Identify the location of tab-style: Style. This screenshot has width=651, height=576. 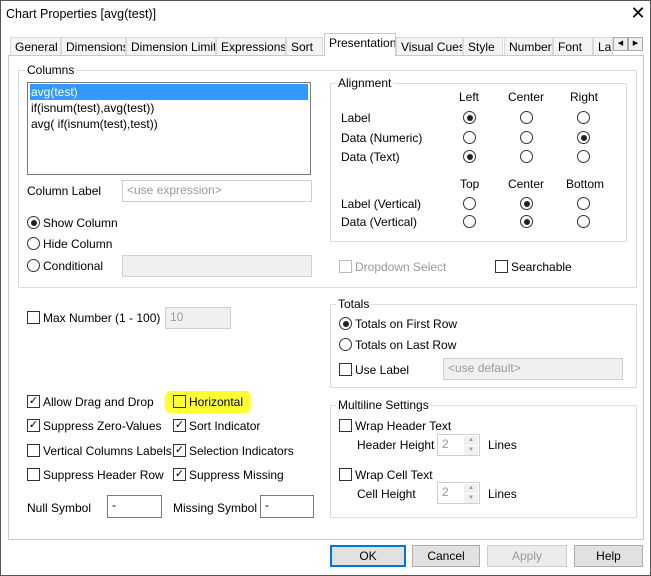
(483, 46).